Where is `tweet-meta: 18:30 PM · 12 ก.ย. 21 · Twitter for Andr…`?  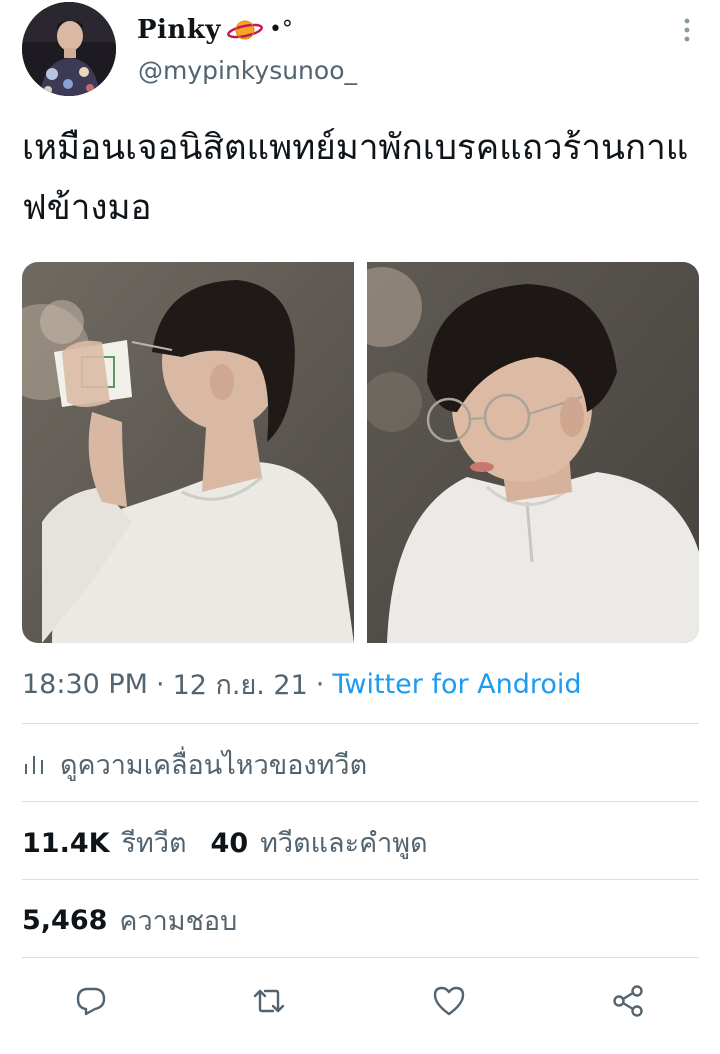 tweet-meta: 18:30 PM · 12 ก.ย. 21 · Twitter for Andr… is located at coordinates (302, 684).